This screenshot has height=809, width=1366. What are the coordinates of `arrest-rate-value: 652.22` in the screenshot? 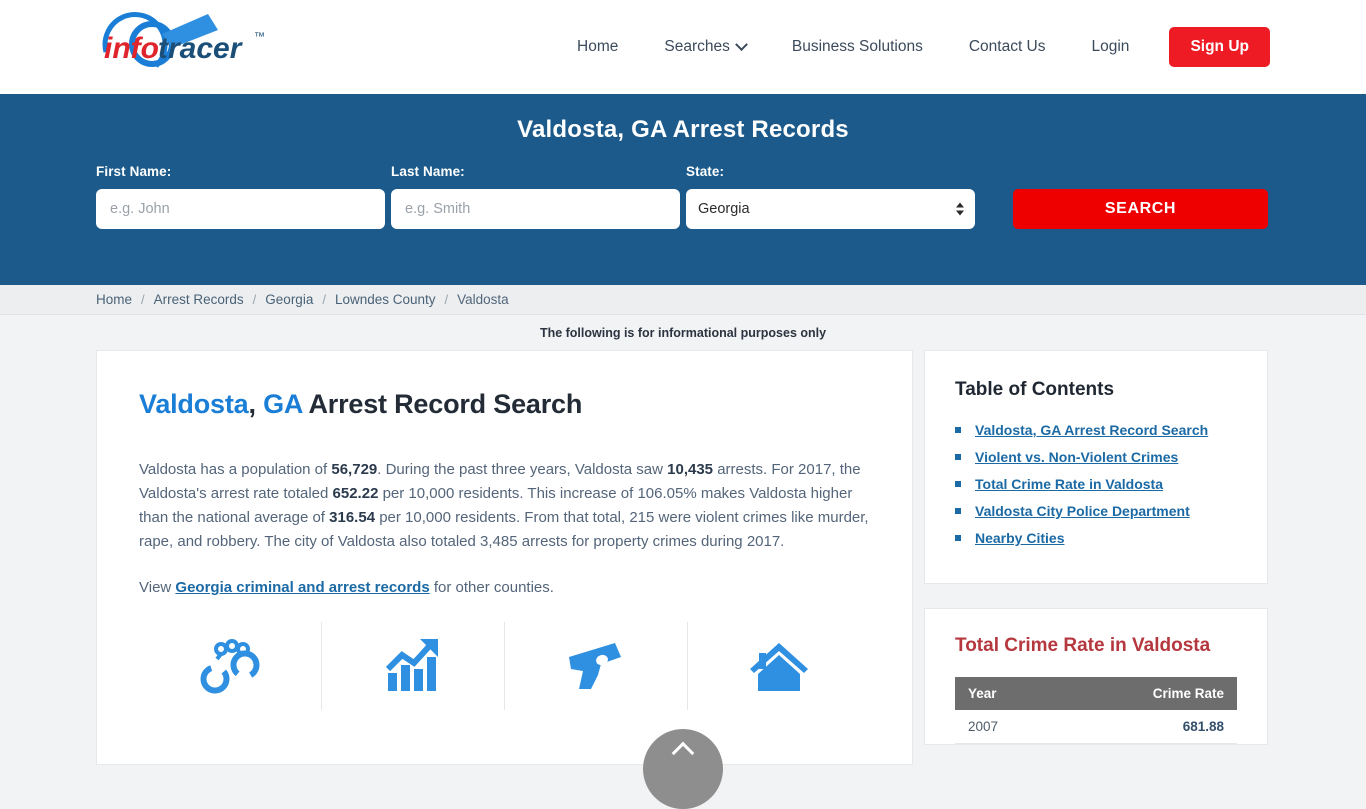 It's located at (355, 493).